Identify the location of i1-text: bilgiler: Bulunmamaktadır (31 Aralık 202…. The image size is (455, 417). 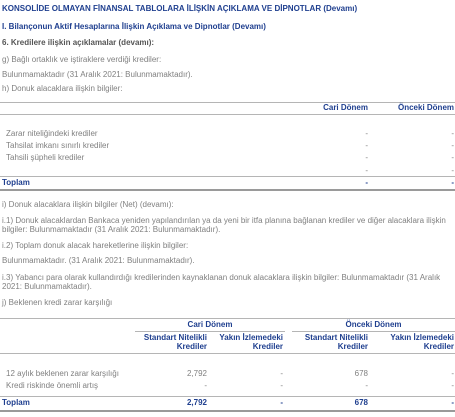
(111, 229).